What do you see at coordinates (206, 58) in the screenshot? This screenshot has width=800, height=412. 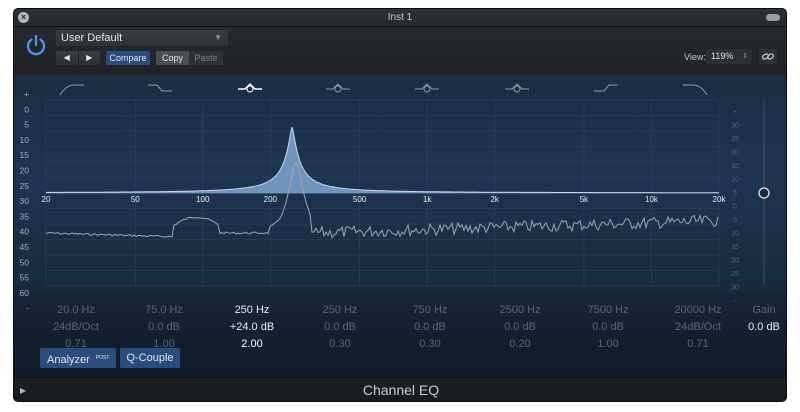 I see `paste-button: Paste` at bounding box center [206, 58].